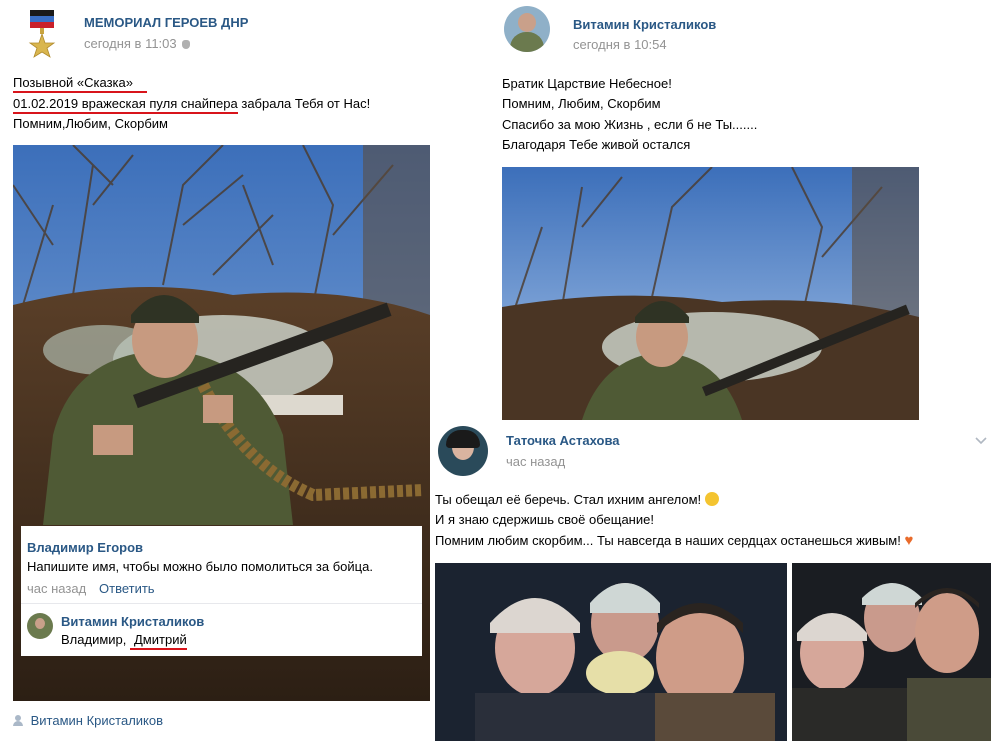 The width and height of the screenshot is (991, 741). Describe the element at coordinates (587, 83) in the screenshot. I see `post2-line1: Братик Царствие Небесное!` at that location.